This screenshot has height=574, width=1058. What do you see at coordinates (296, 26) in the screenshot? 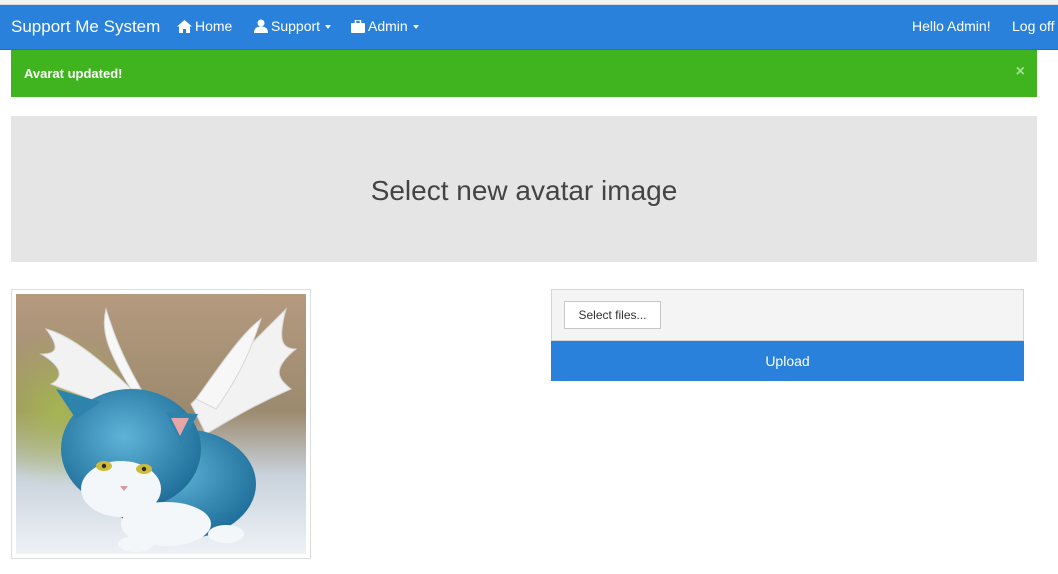
I see `nav-support-label: Support` at bounding box center [296, 26].